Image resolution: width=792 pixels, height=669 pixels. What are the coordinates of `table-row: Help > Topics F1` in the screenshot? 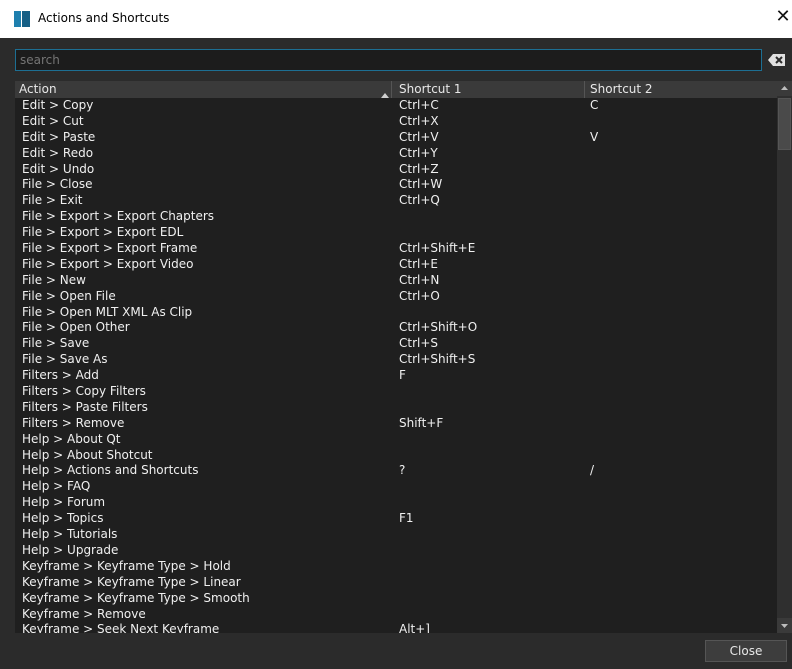 It's located at (396, 519).